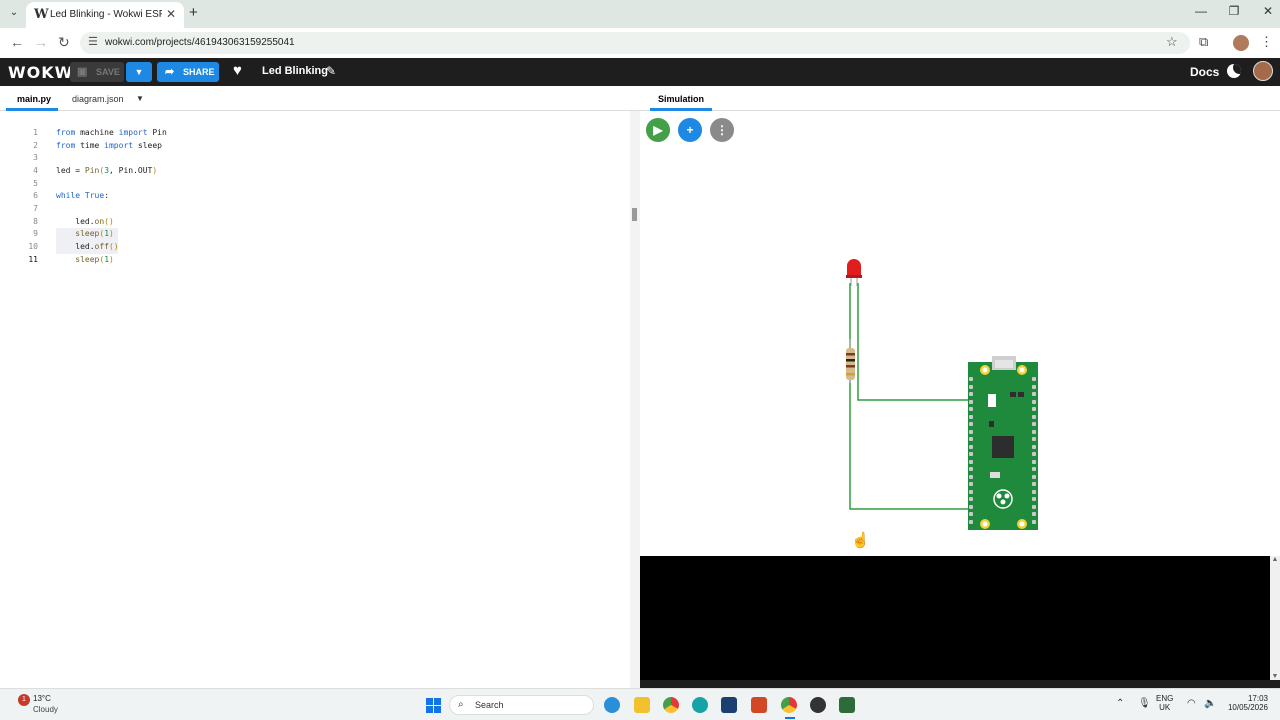 The width and height of the screenshot is (1280, 720). I want to click on profile-avatar, so click(1241, 43).